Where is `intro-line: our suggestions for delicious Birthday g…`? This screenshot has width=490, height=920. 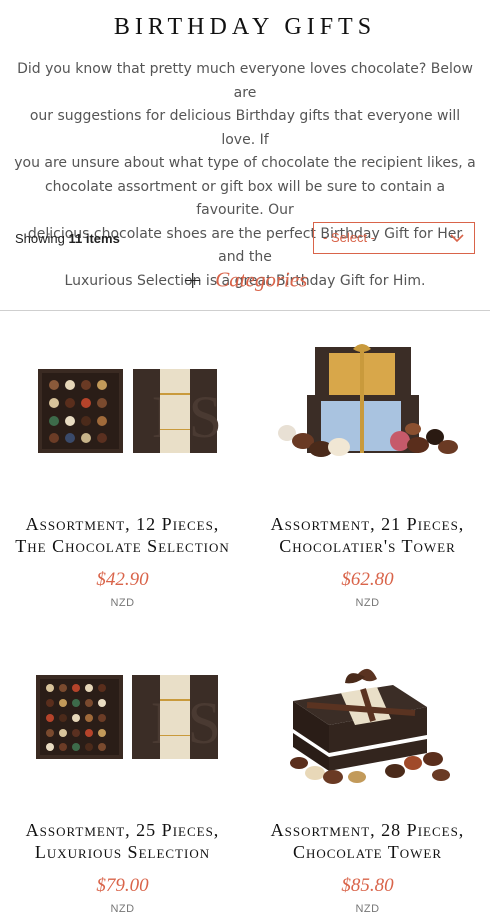 intro-line: our suggestions for delicious Birthday g… is located at coordinates (245, 128).